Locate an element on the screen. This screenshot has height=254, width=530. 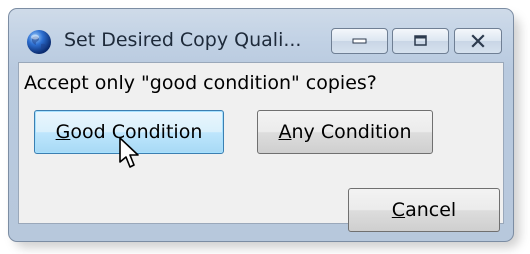
restore-icon is located at coordinates (420, 40).